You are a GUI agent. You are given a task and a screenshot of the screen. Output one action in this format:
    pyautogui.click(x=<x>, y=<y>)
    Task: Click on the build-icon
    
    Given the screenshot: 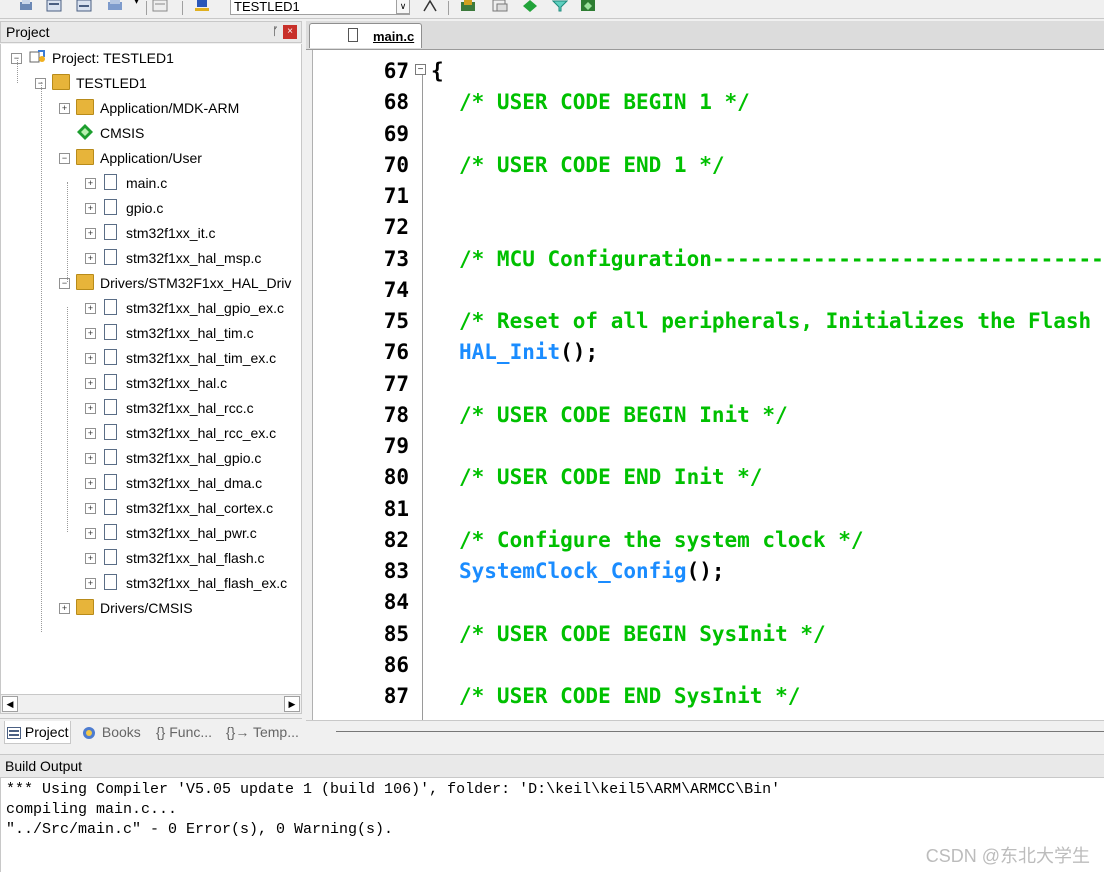 What is the action you would take?
    pyautogui.click(x=84, y=6)
    